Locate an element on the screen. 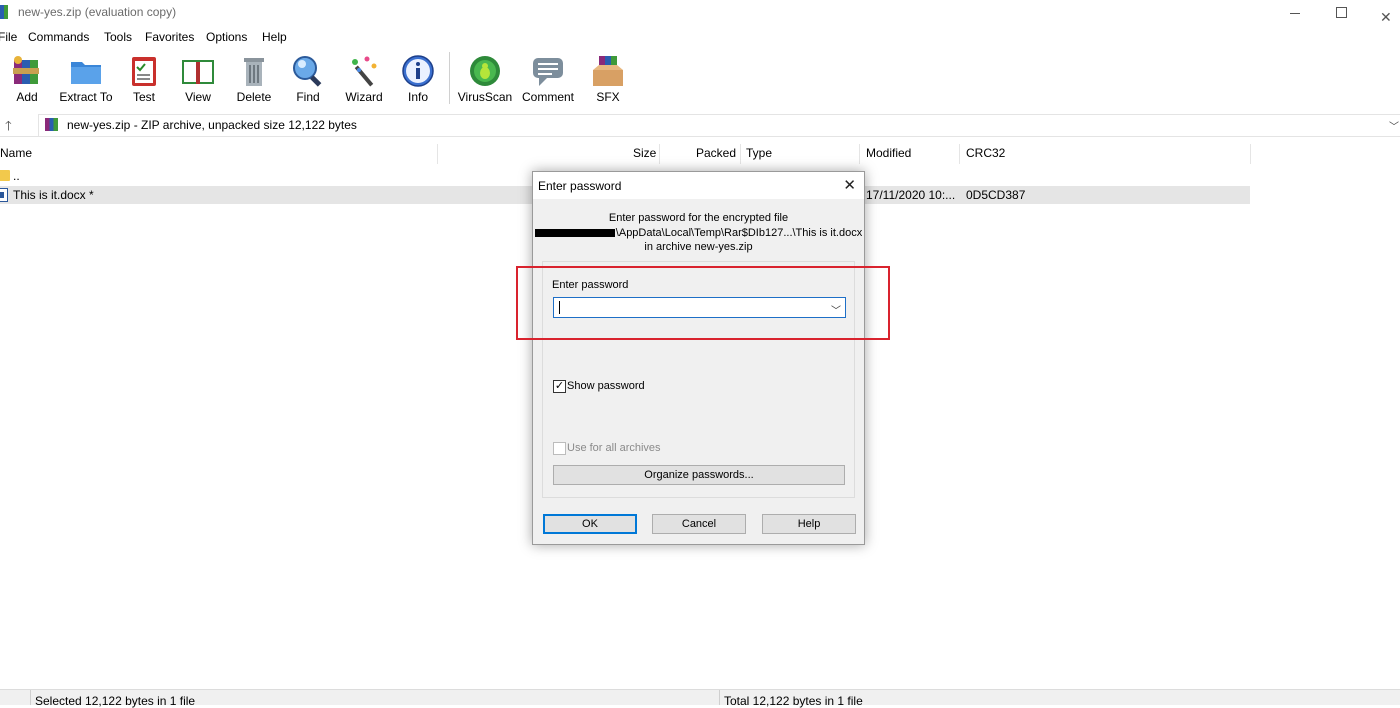 The height and width of the screenshot is (708, 1400). redacted-path is located at coordinates (574, 233).